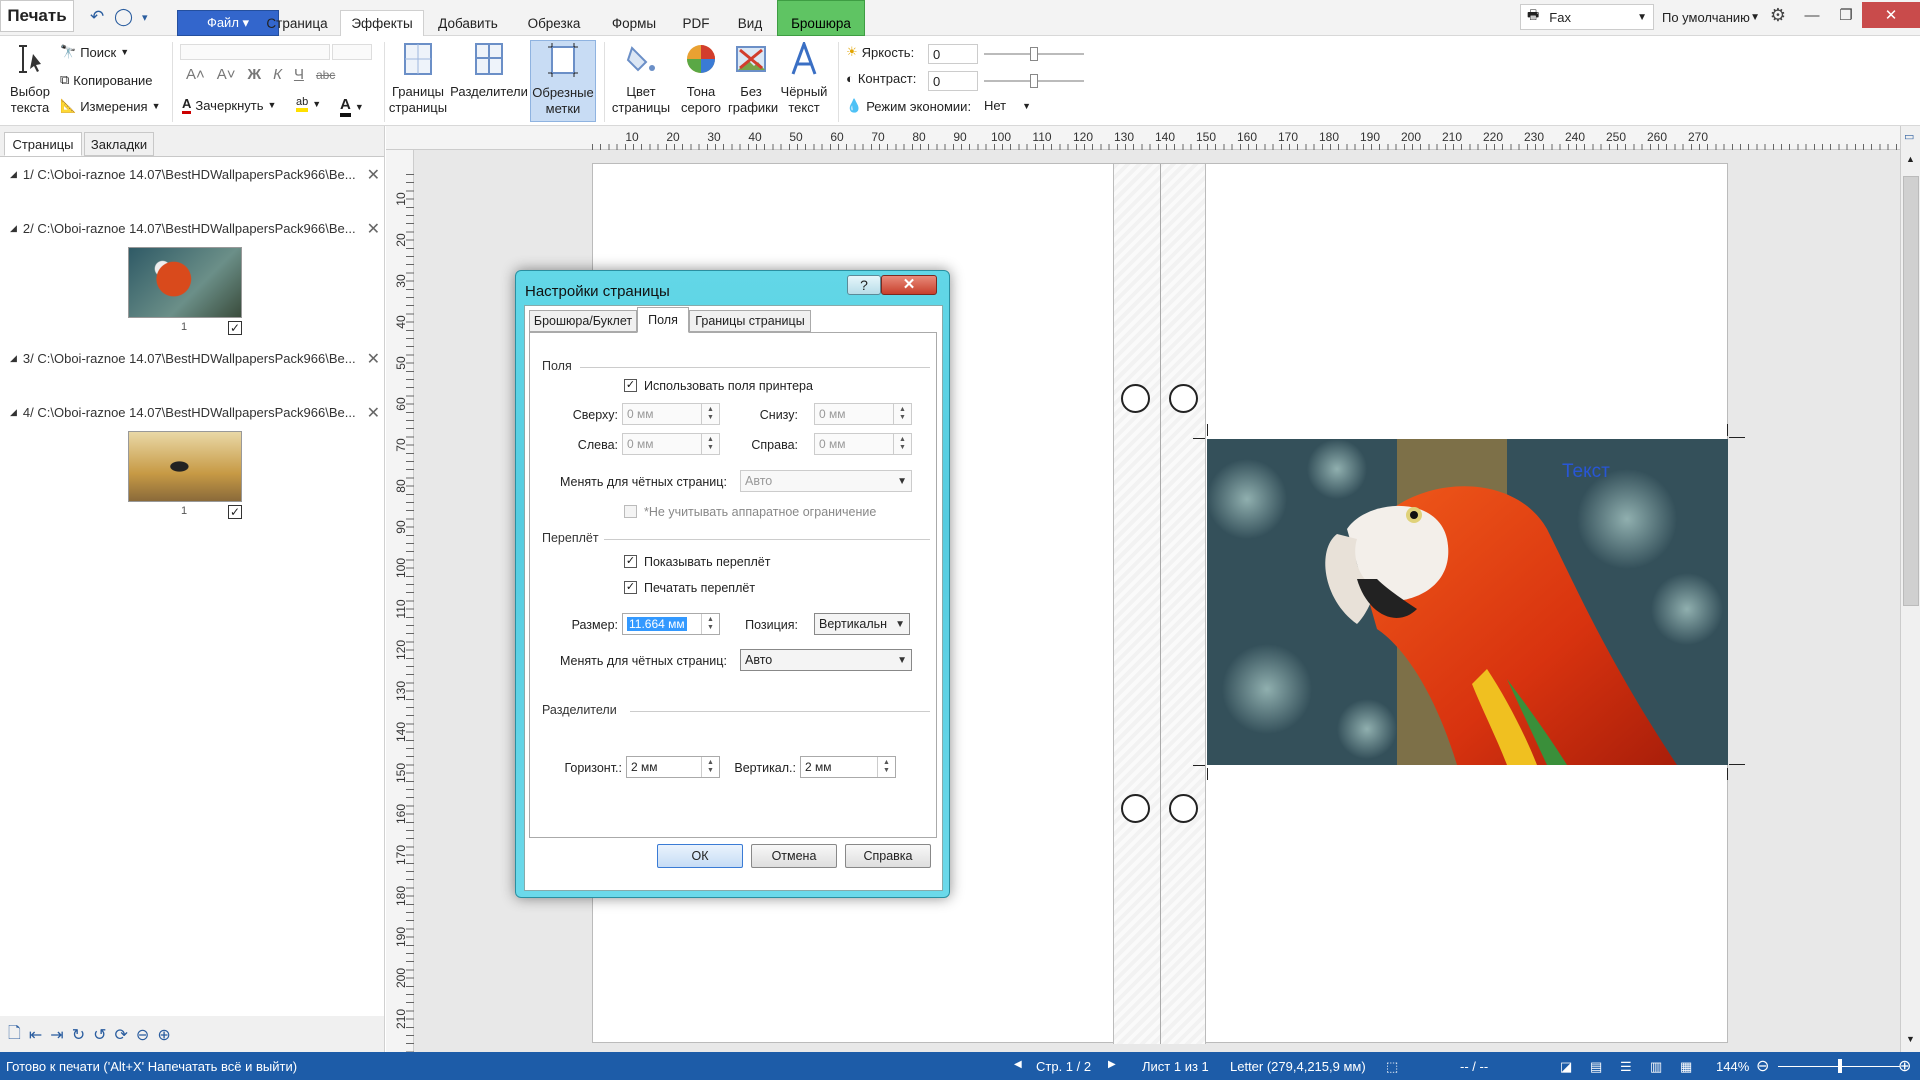 This screenshot has width=1920, height=1080. I want to click on font-size-select, so click(352, 52).